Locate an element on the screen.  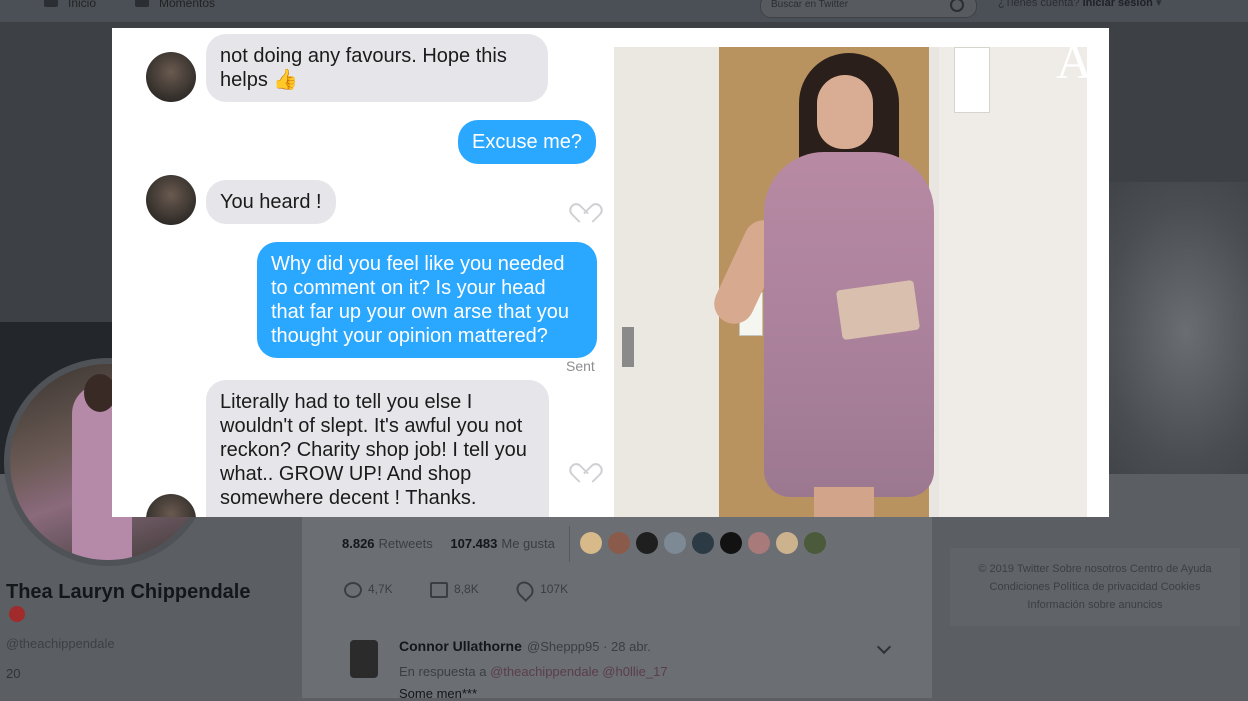
nav-home-label: Inicio is located at coordinates (82, 5).